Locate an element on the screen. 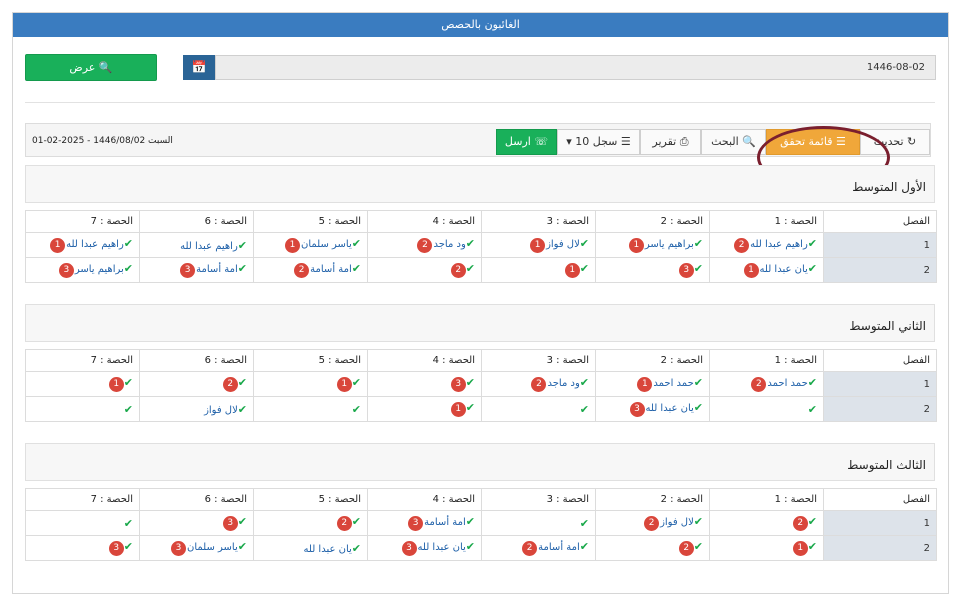 The image size is (961, 604). period-cell: ✔لال فواز1 is located at coordinates (538, 245).